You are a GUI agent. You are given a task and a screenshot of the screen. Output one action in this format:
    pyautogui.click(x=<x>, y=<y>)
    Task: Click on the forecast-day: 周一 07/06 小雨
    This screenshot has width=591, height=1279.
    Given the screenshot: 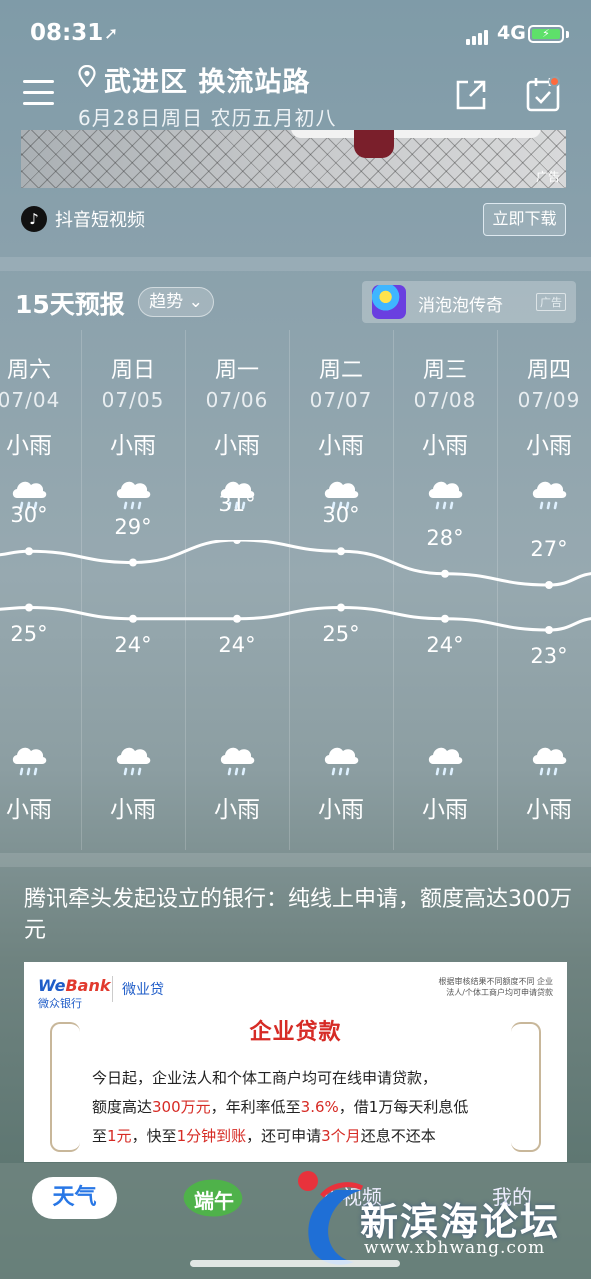 What is the action you would take?
    pyautogui.click(x=237, y=433)
    